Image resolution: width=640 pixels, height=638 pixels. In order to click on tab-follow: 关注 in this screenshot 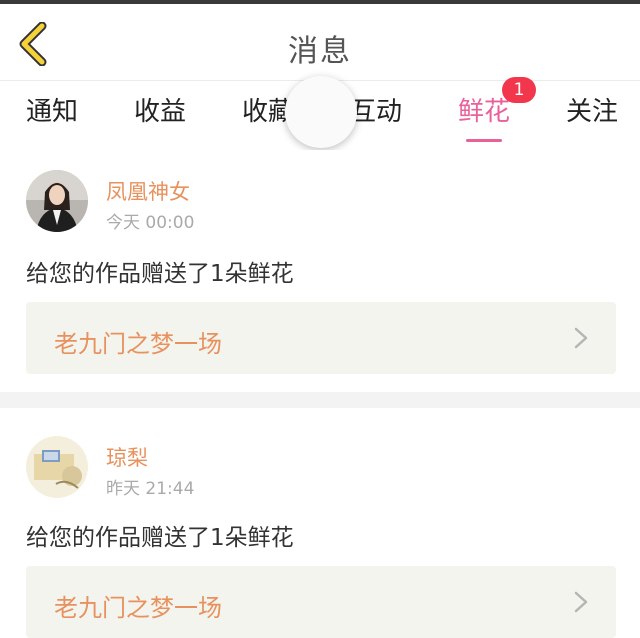, I will do `click(592, 109)`.